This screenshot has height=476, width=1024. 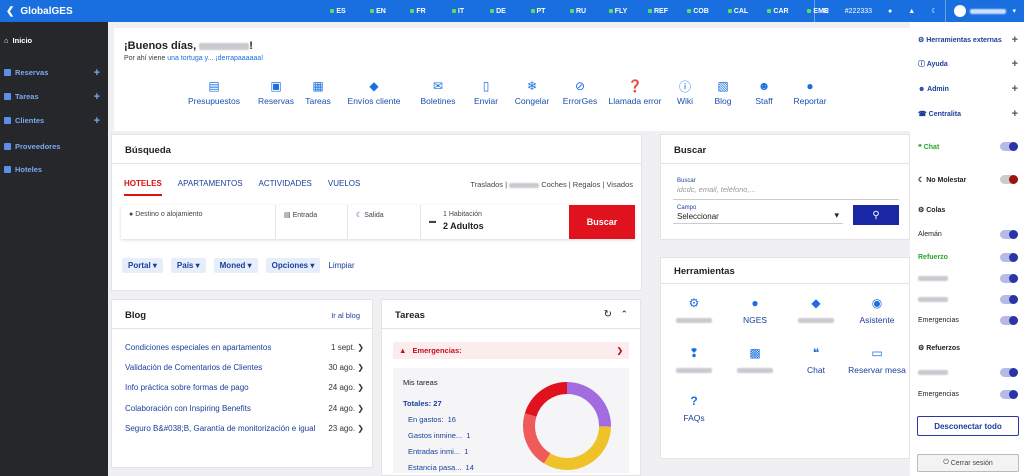 What do you see at coordinates (968, 114) in the screenshot?
I see `centralita: ☎ Centralita +` at bounding box center [968, 114].